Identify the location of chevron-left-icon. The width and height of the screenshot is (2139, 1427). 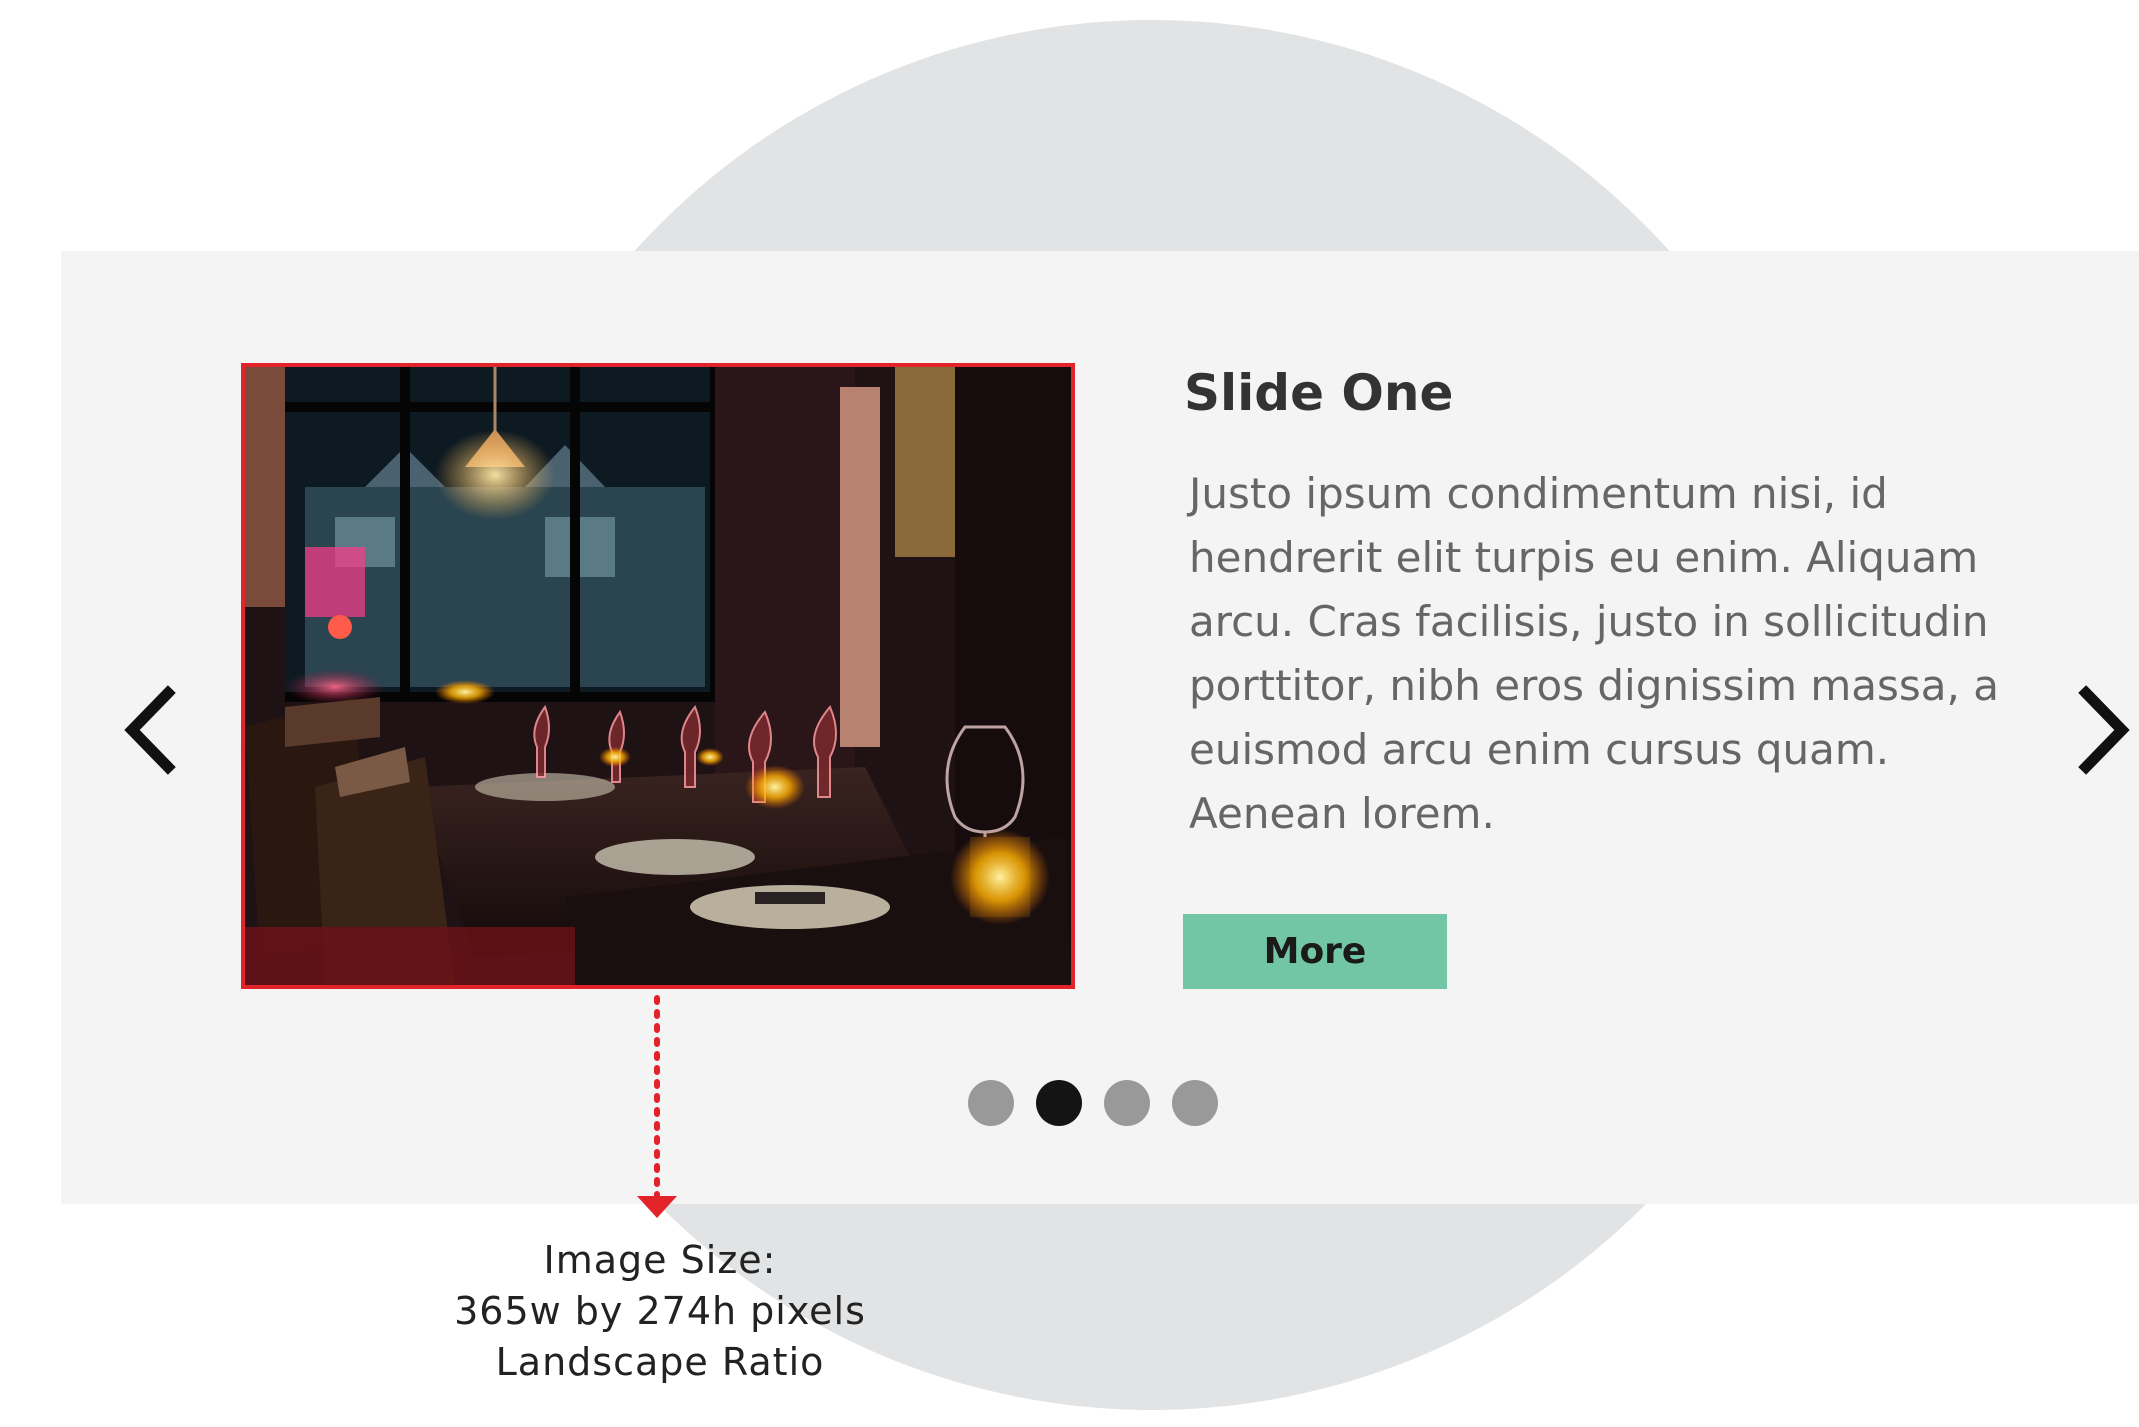
(150, 730).